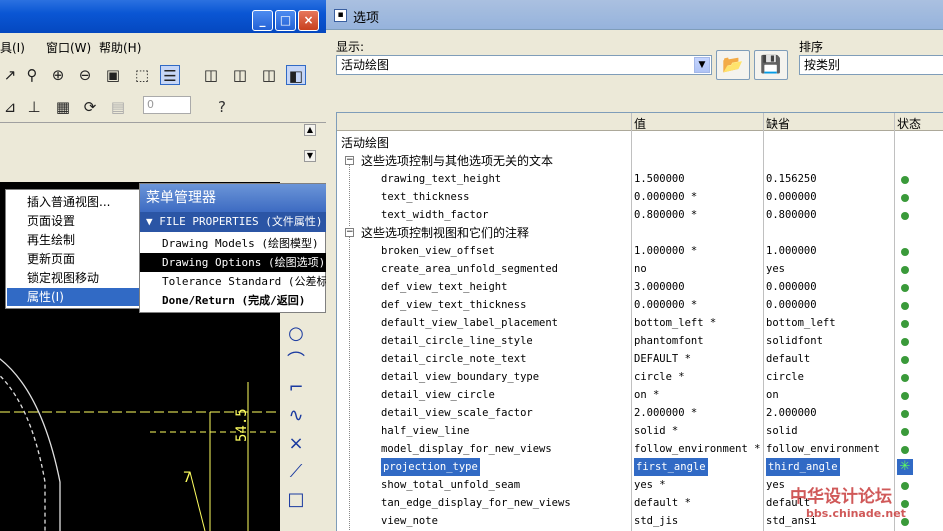 The image size is (943, 531). I want to click on sort-label: 排序, so click(811, 47).